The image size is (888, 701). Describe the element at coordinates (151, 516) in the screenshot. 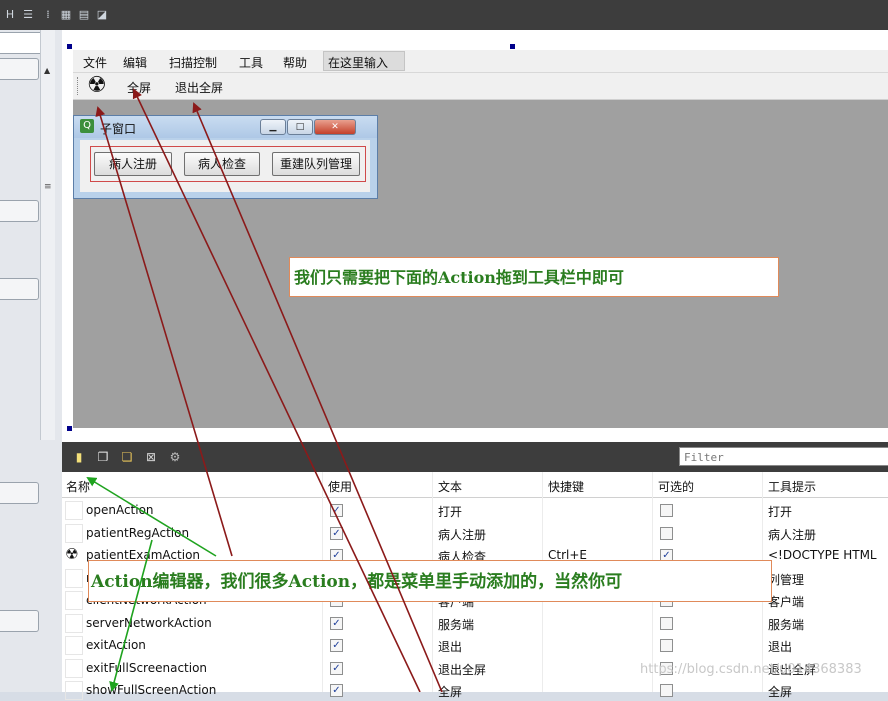

I see `arrow-to-name-header` at that location.